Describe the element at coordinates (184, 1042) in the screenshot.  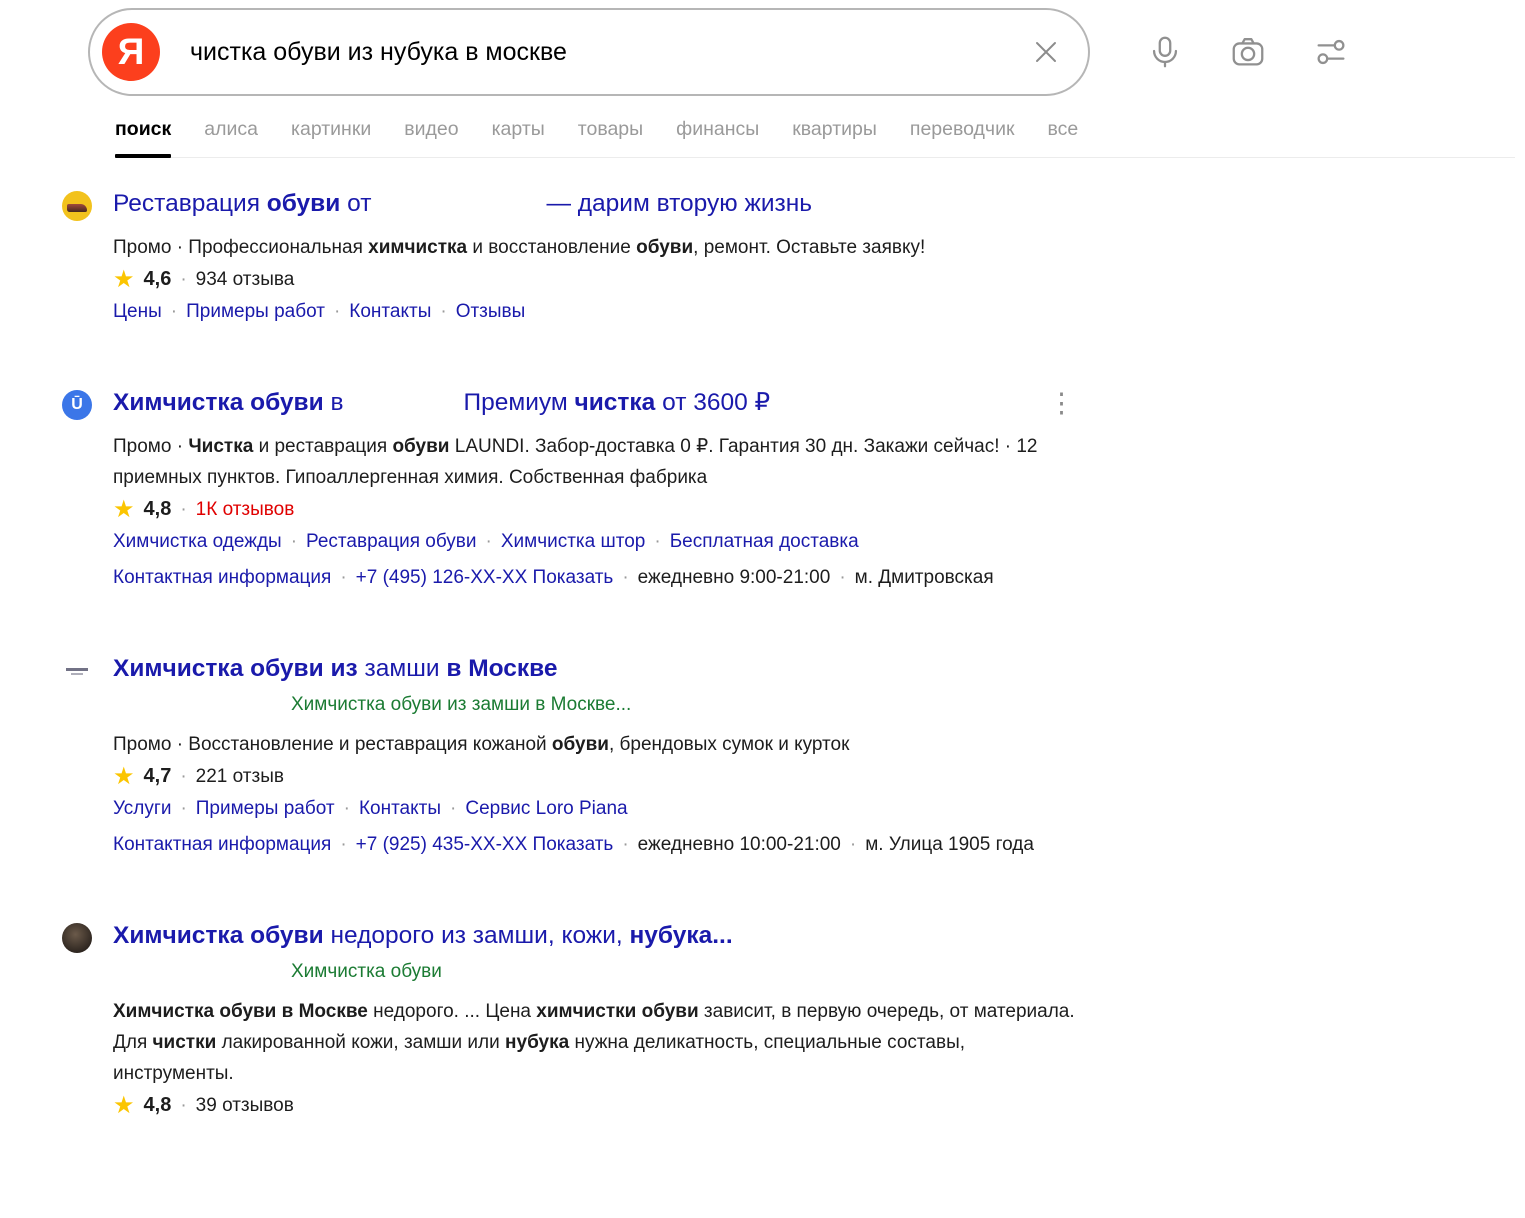
I see `text-segment: чистки` at that location.